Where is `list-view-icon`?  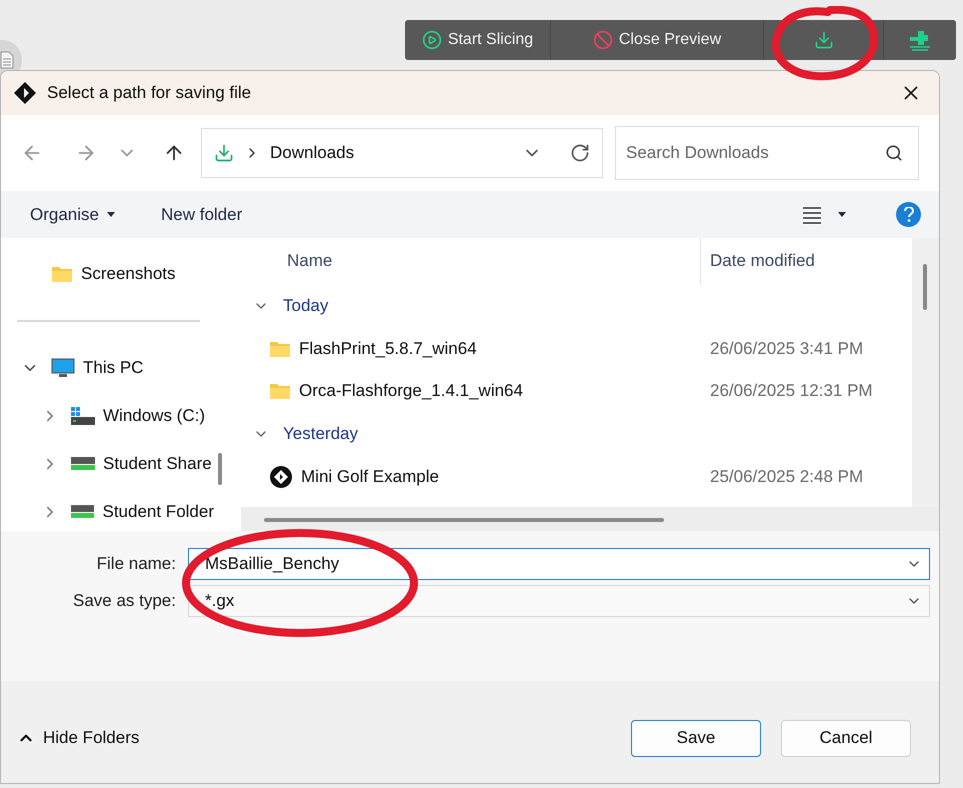 list-view-icon is located at coordinates (812, 215).